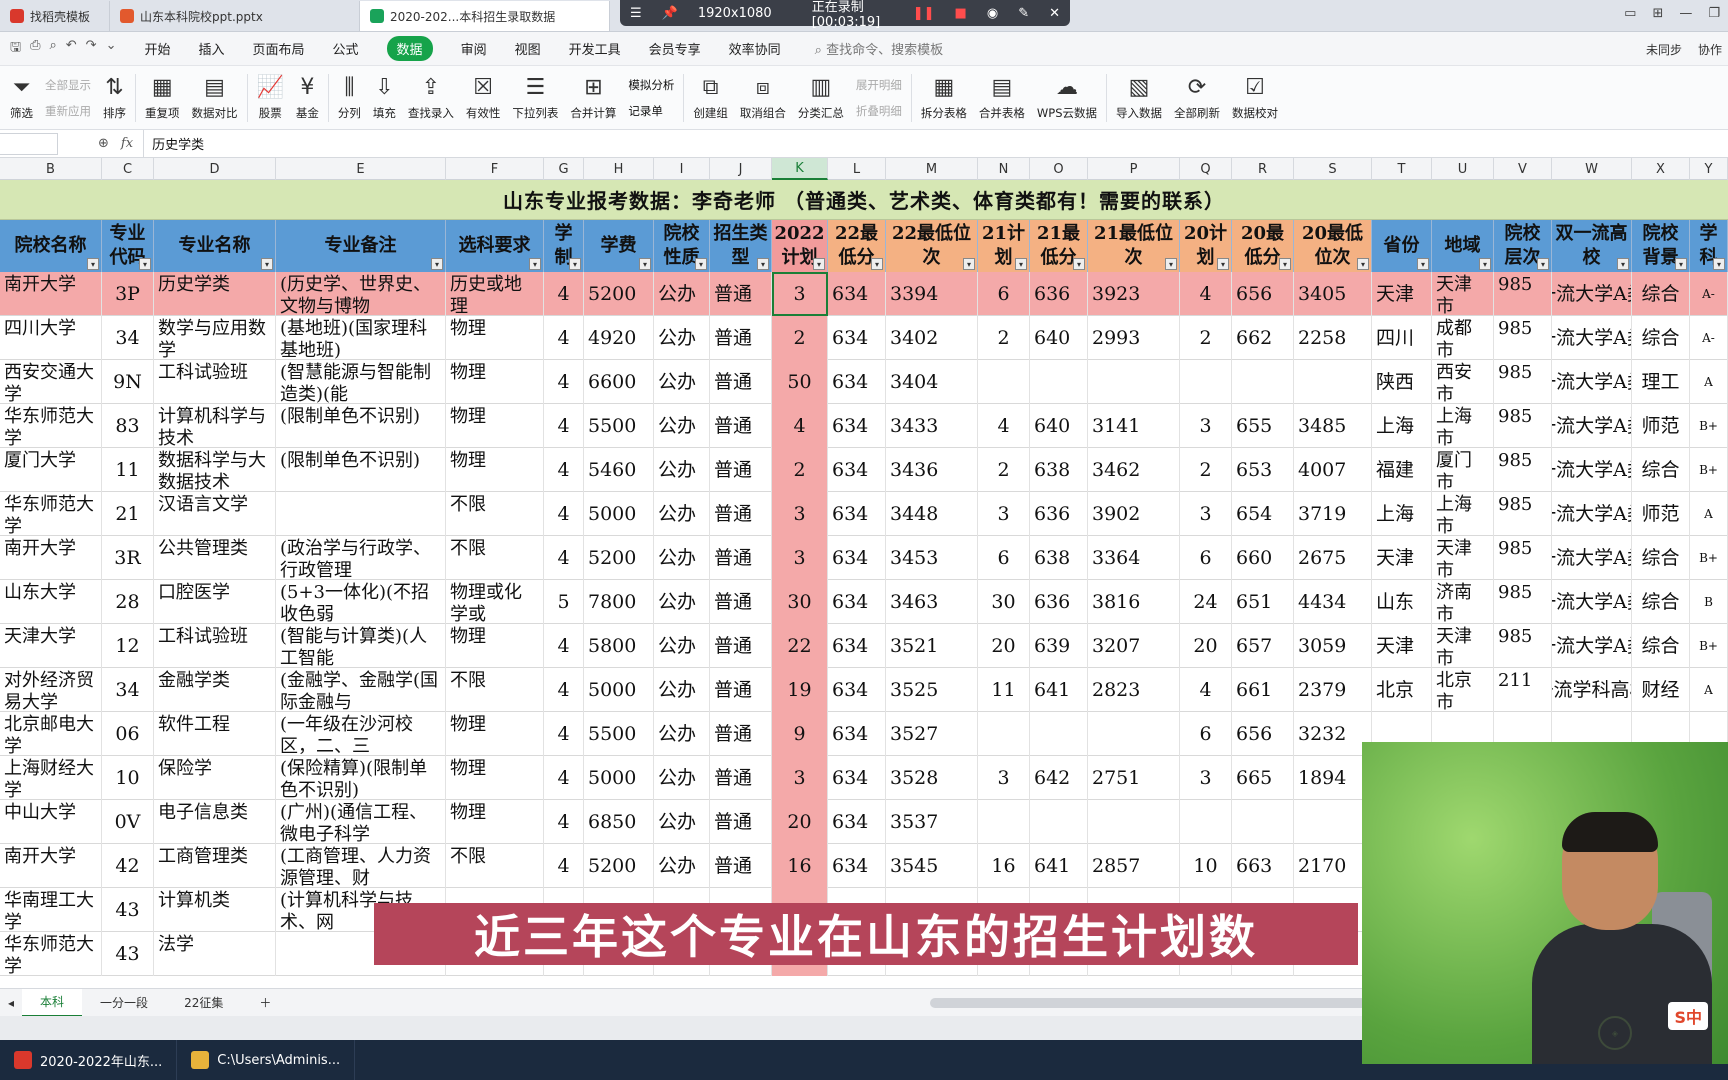 The image size is (1728, 1080). Describe the element at coordinates (710, 98) in the screenshot. I see `group-button: ⧉ 创建组` at that location.